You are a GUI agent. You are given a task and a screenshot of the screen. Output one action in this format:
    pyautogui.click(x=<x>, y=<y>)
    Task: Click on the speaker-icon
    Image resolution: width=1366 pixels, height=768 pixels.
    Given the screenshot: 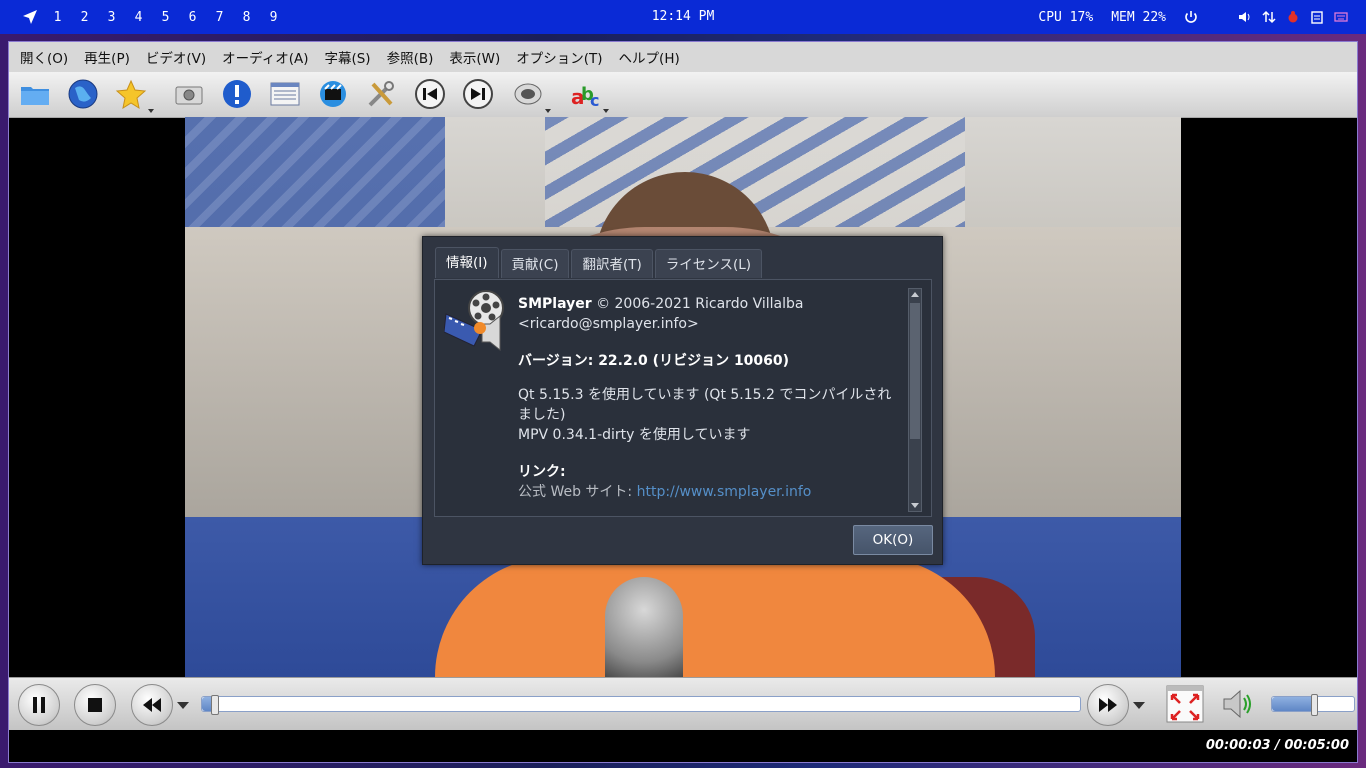 What is the action you would take?
    pyautogui.click(x=1237, y=704)
    